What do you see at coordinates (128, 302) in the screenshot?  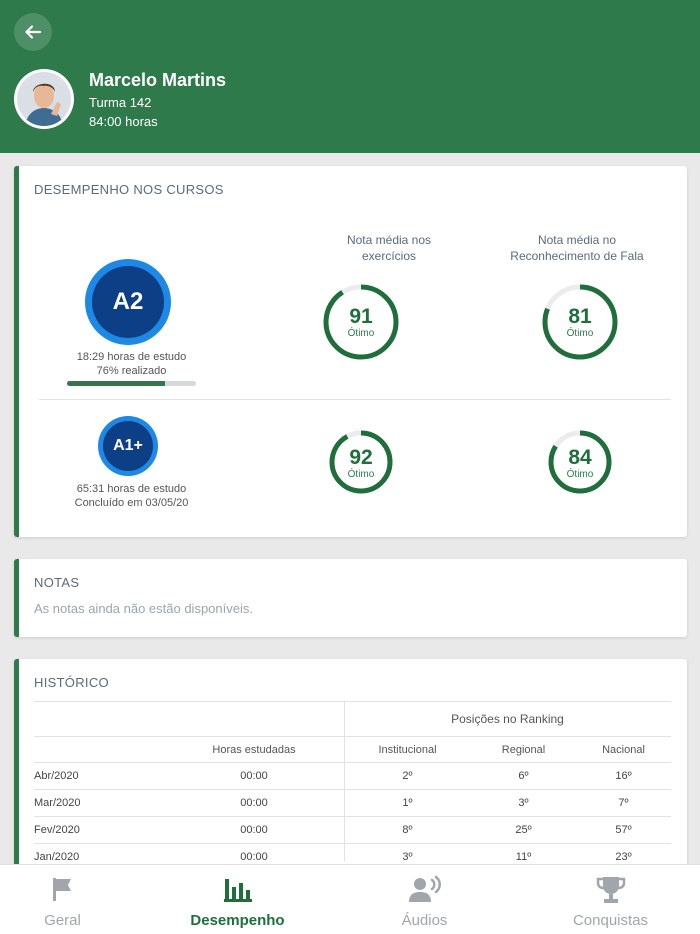 I see `level-badge-a2: A2` at bounding box center [128, 302].